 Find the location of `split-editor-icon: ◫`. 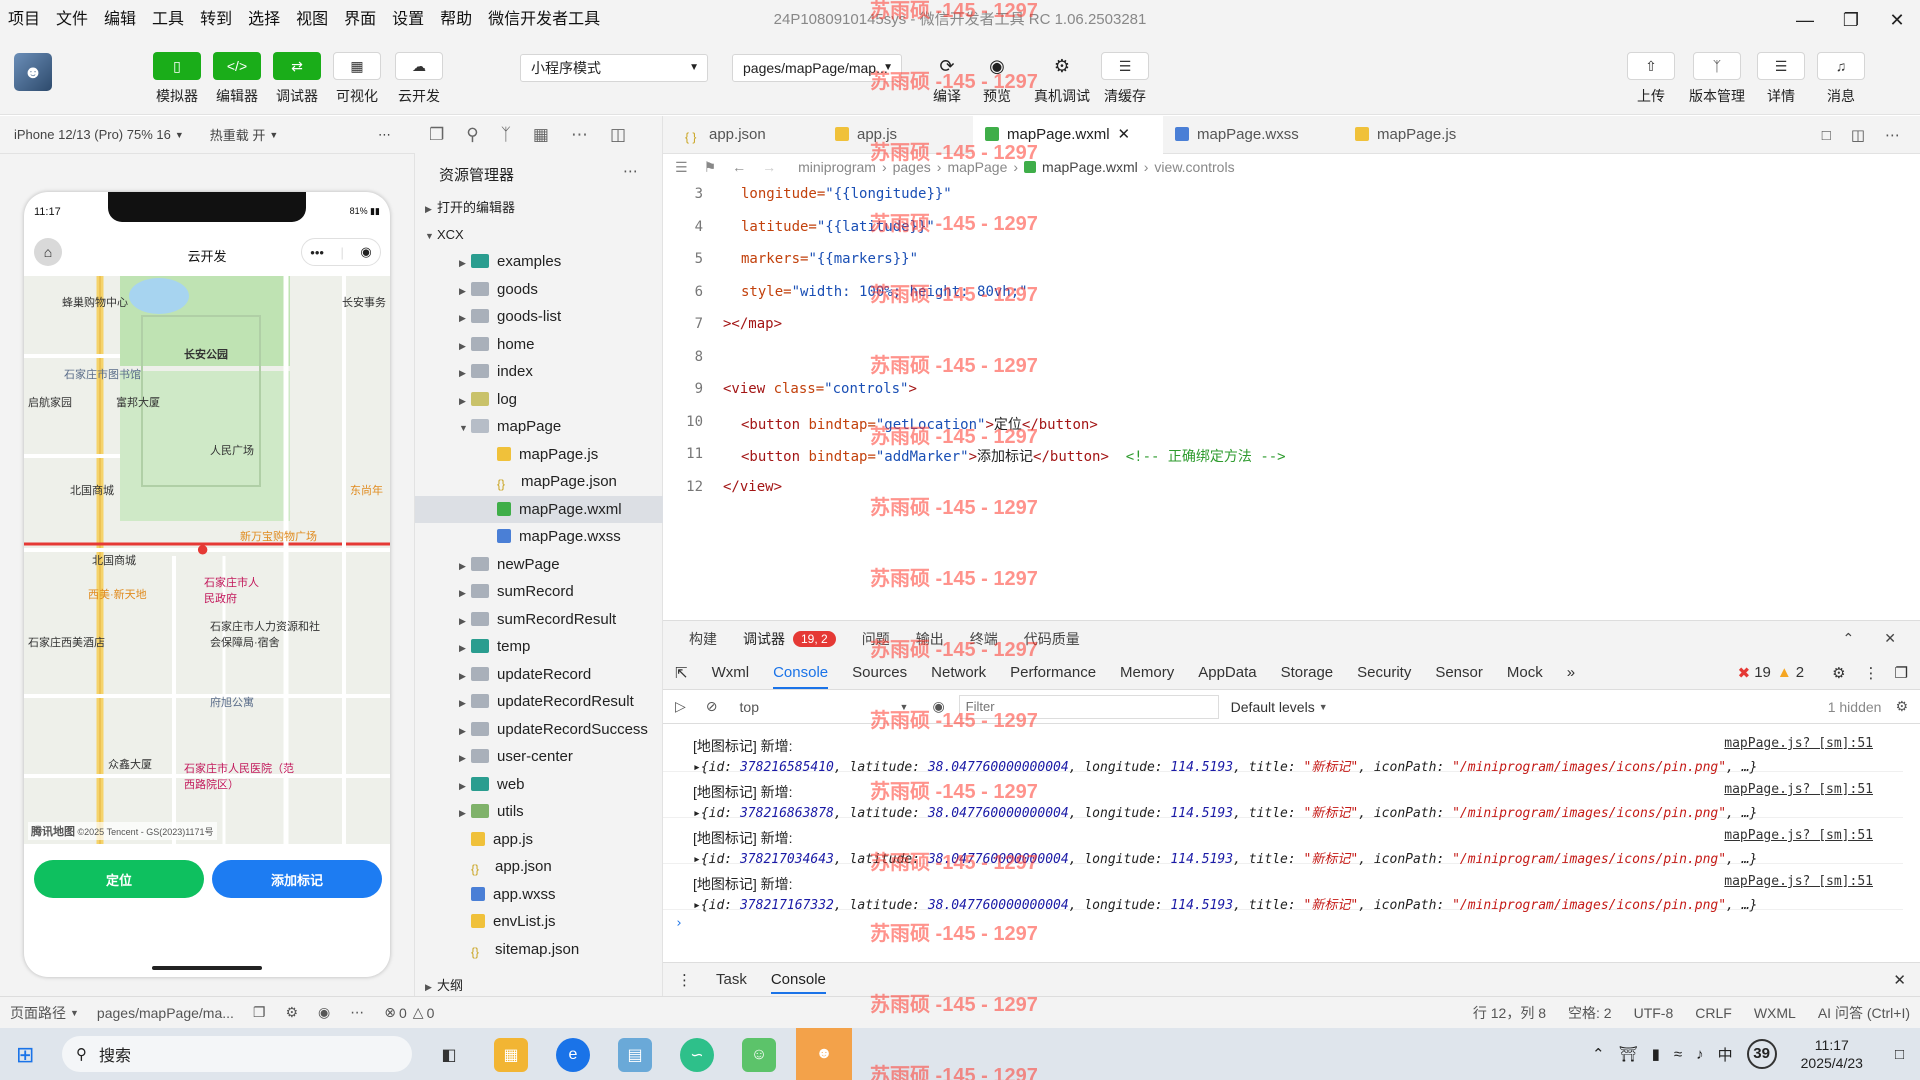

split-editor-icon: ◫ is located at coordinates (1858, 135).